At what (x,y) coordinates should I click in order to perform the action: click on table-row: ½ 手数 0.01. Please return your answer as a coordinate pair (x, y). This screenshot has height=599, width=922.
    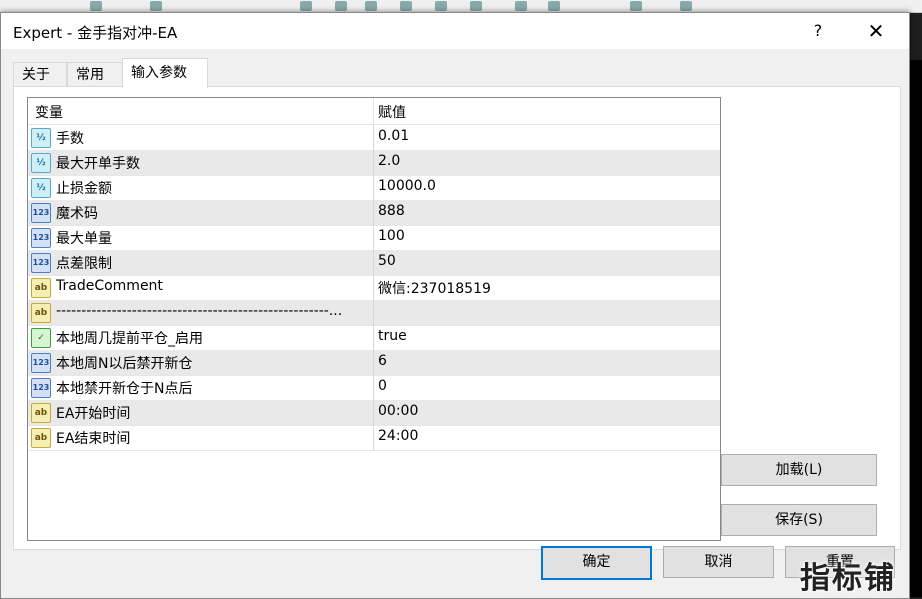
    Looking at the image, I should click on (374, 138).